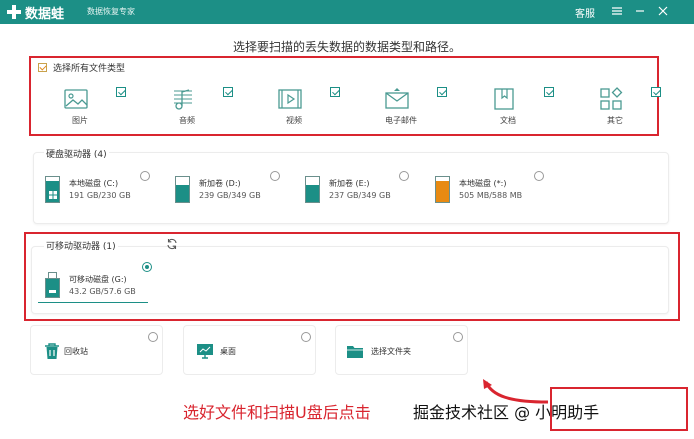  What do you see at coordinates (52, 285) in the screenshot?
I see `usb-drive-icon` at bounding box center [52, 285].